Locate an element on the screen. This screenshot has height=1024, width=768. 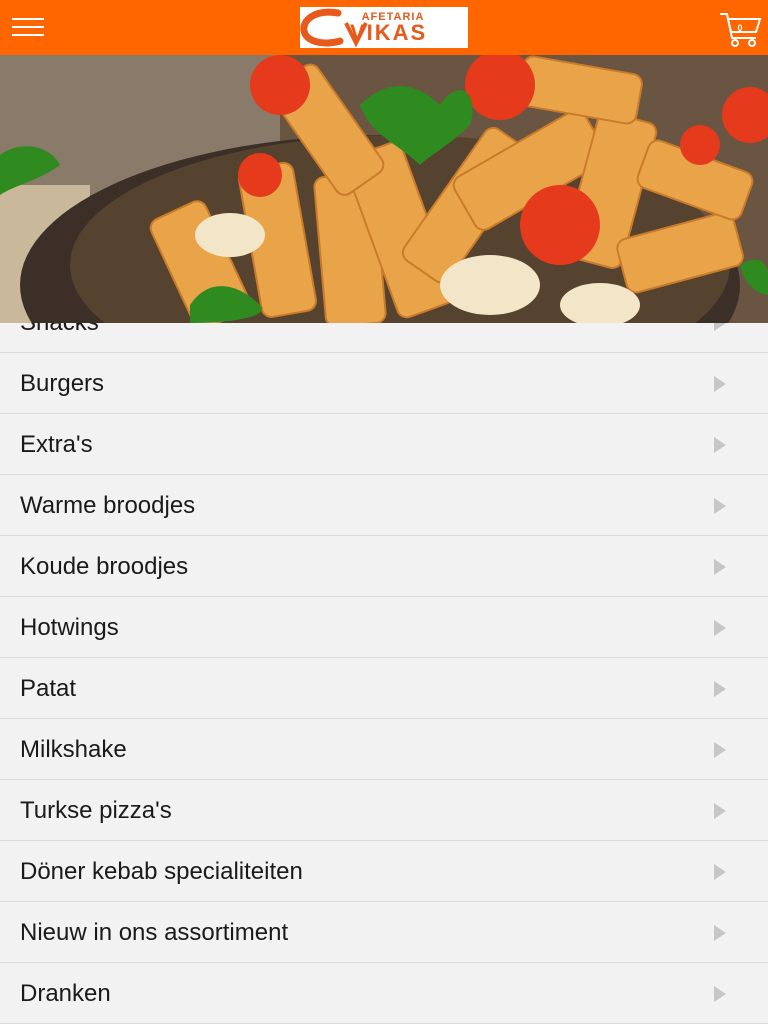
menu-item-koude-broodjes: Koude broodjes is located at coordinates (384, 566).